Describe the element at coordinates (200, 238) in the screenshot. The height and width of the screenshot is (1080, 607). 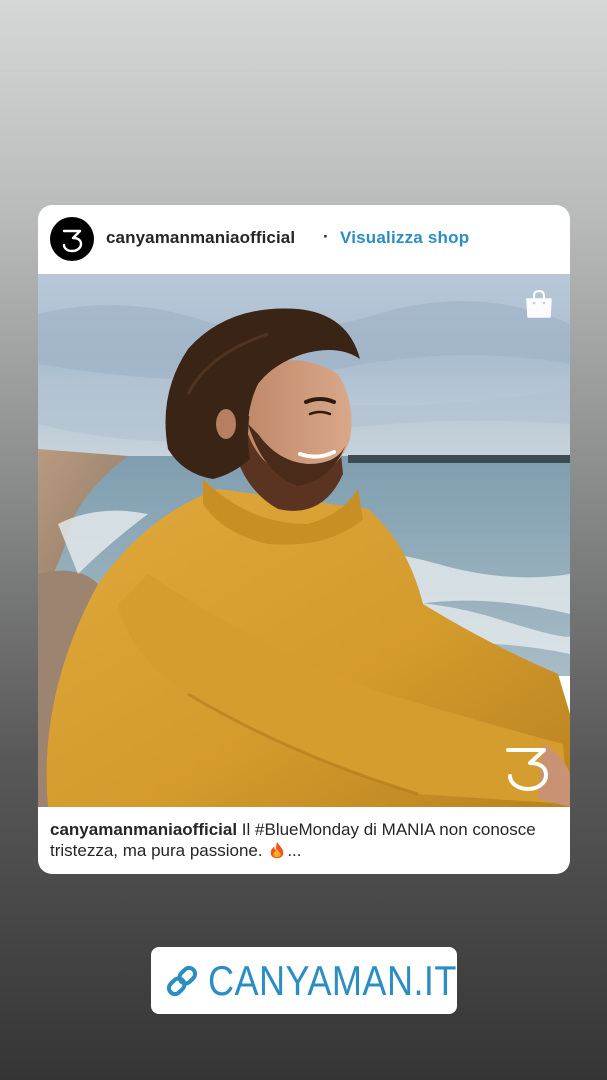
I see `post-username: canyamanmaniaofficial` at that location.